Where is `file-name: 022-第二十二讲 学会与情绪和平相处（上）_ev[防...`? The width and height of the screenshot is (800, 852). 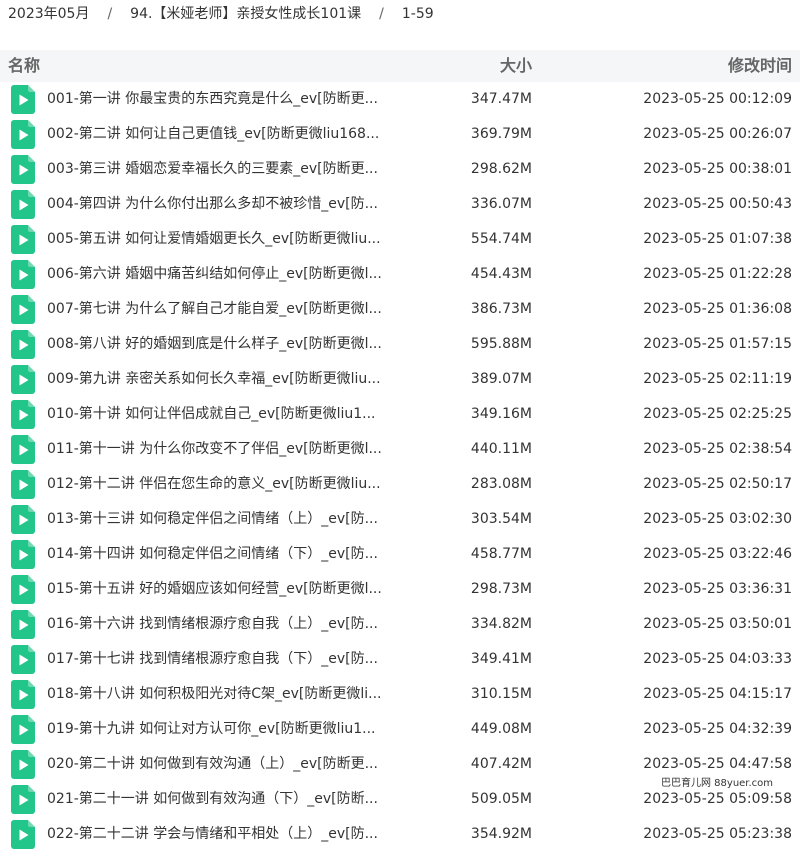 file-name: 022-第二十二讲 学会与情绪和平相处（上）_ev[防... is located at coordinates (227, 834).